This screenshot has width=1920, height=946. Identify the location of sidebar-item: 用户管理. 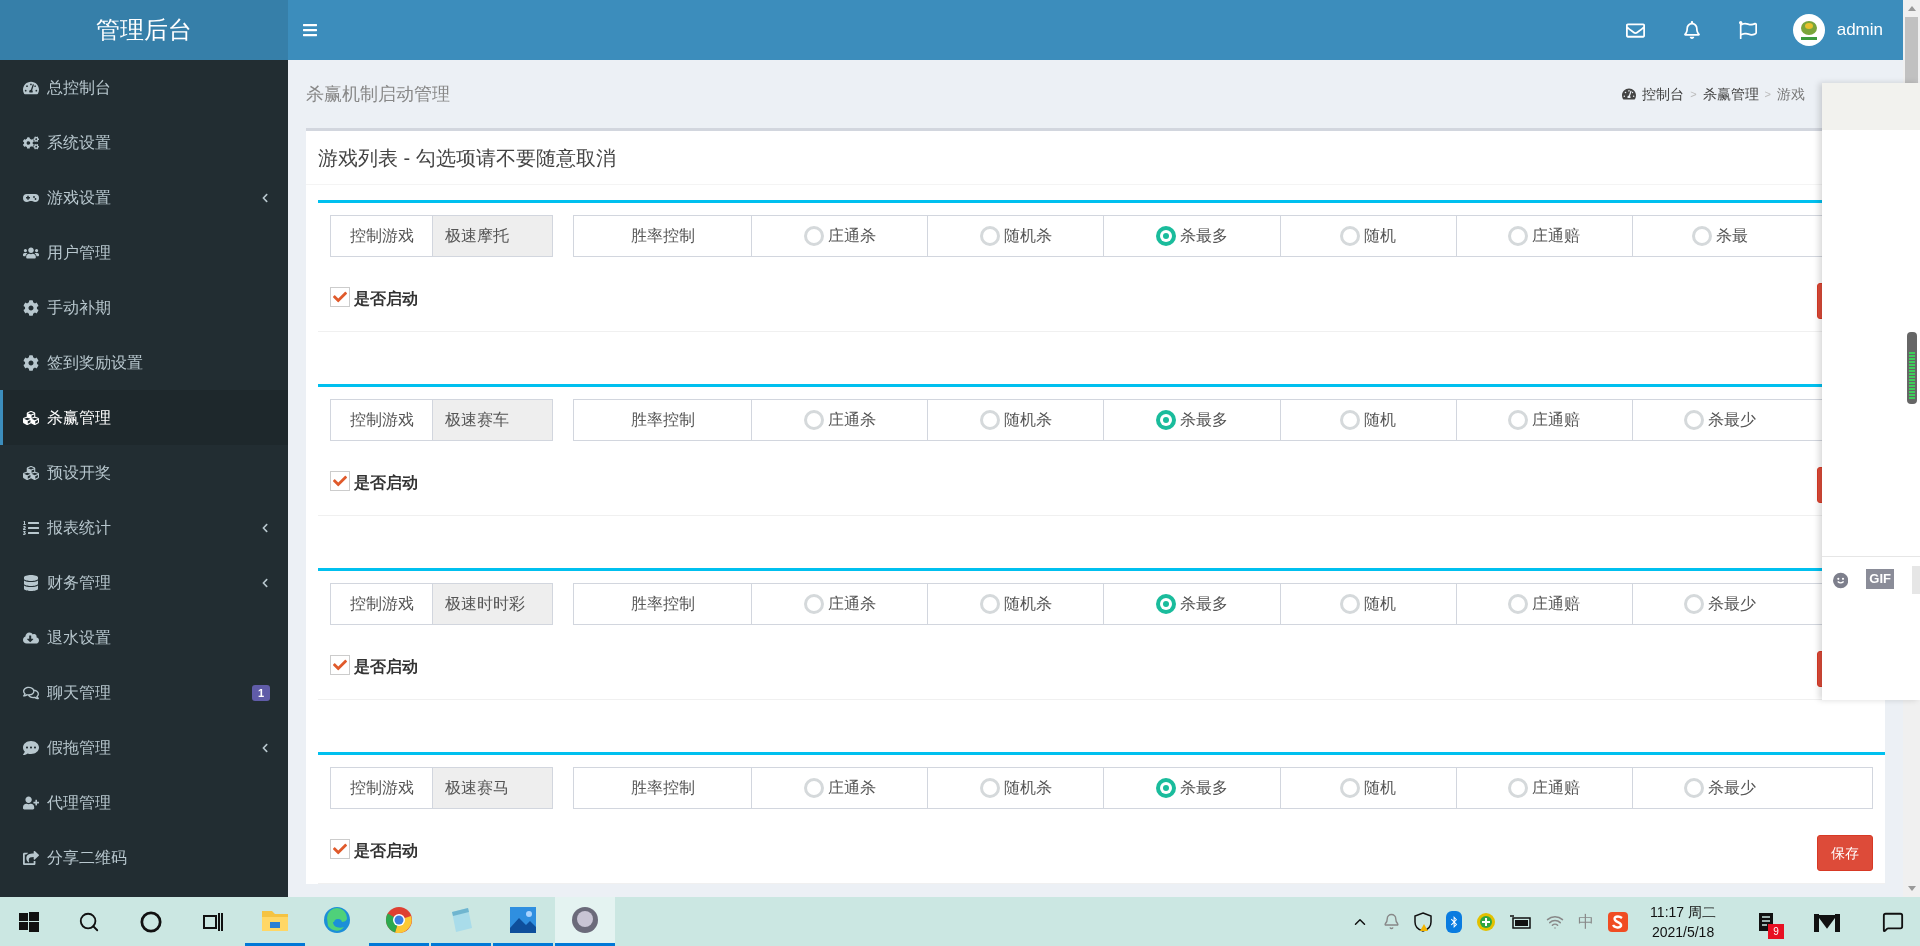
(144, 252).